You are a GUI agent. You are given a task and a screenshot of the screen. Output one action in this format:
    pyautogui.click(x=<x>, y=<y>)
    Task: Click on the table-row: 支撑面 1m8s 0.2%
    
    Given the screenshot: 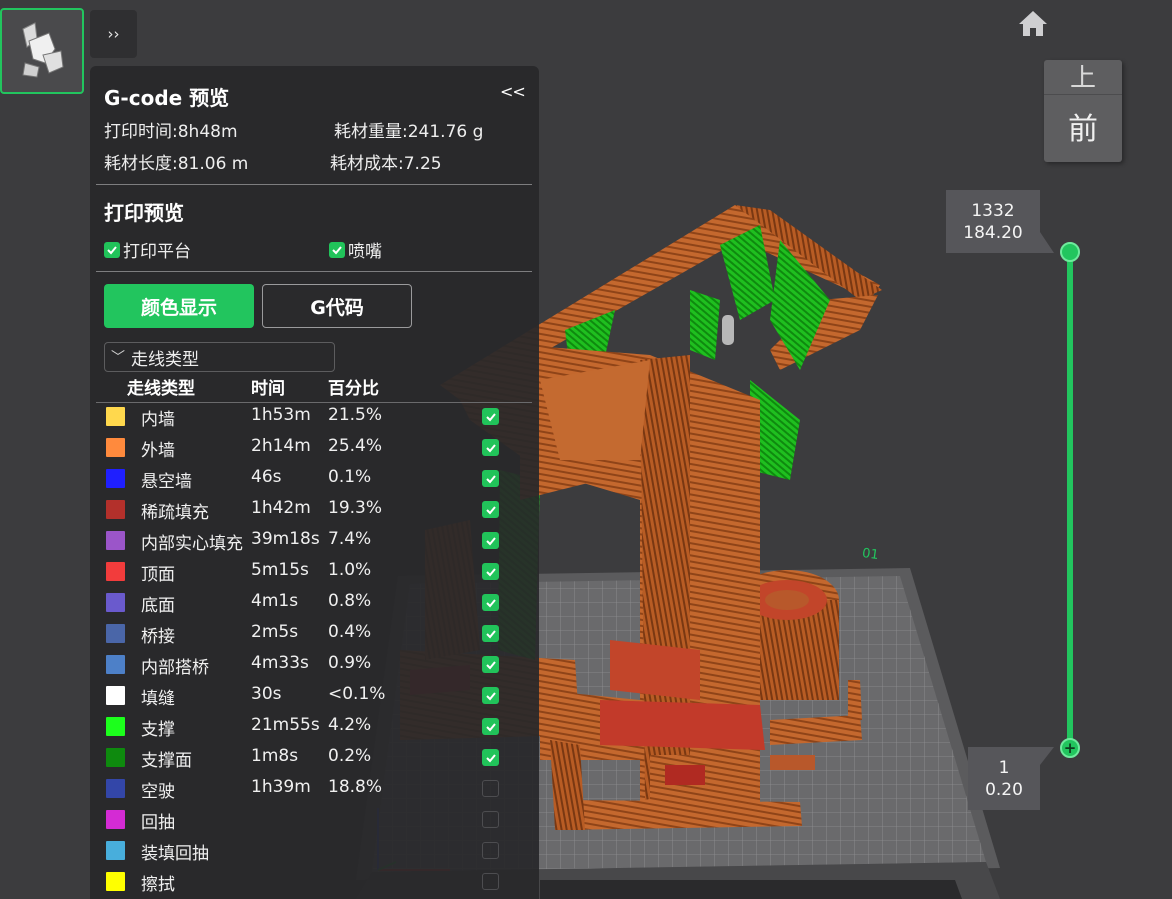 What is the action you would take?
    pyautogui.click(x=314, y=758)
    